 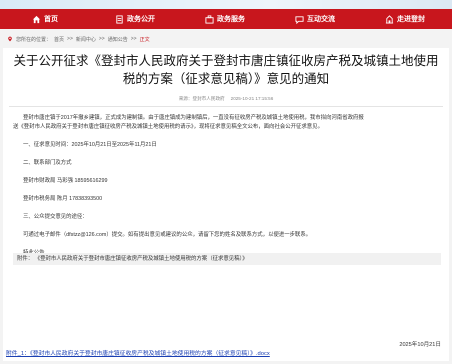 What do you see at coordinates (47, 163) in the screenshot?
I see `section-2-heading: 二、联系部门及方式` at bounding box center [47, 163].